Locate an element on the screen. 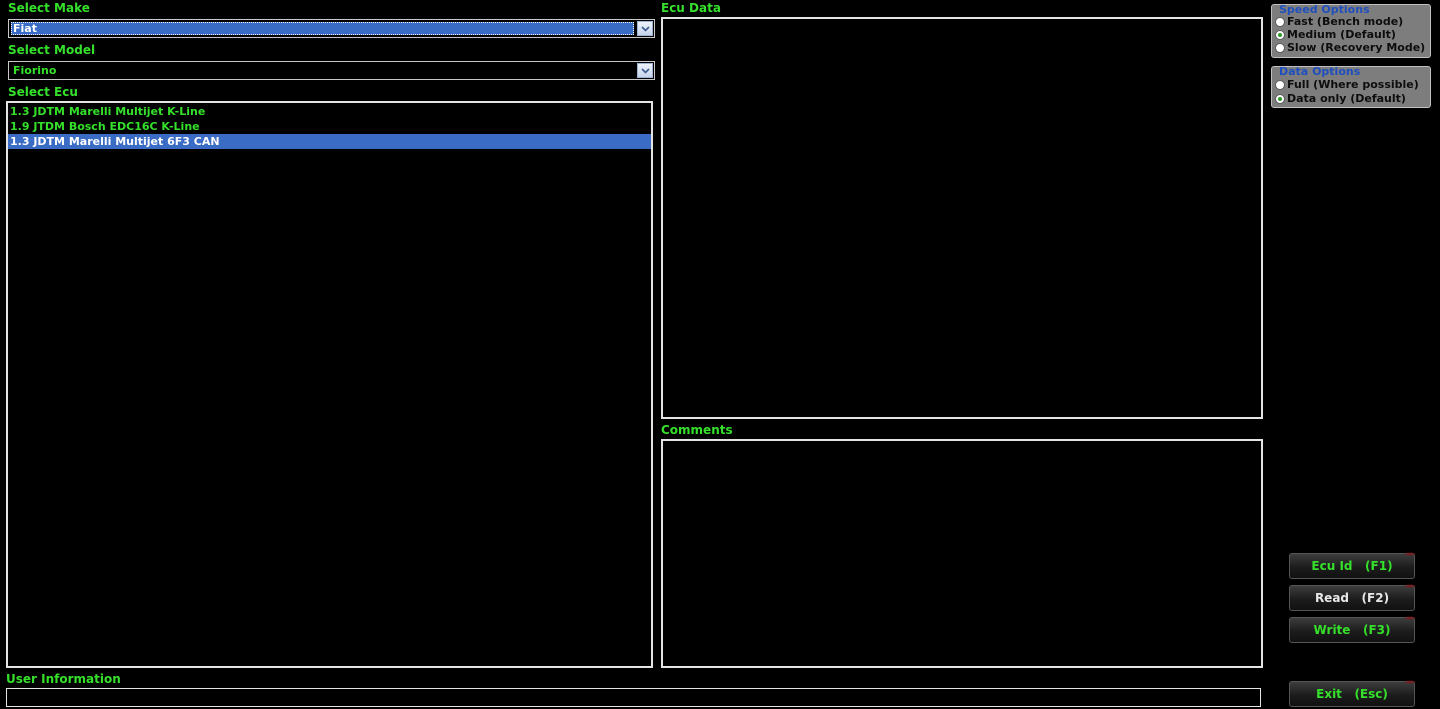  make-dropdown-value: Fiat is located at coordinates (322, 28).